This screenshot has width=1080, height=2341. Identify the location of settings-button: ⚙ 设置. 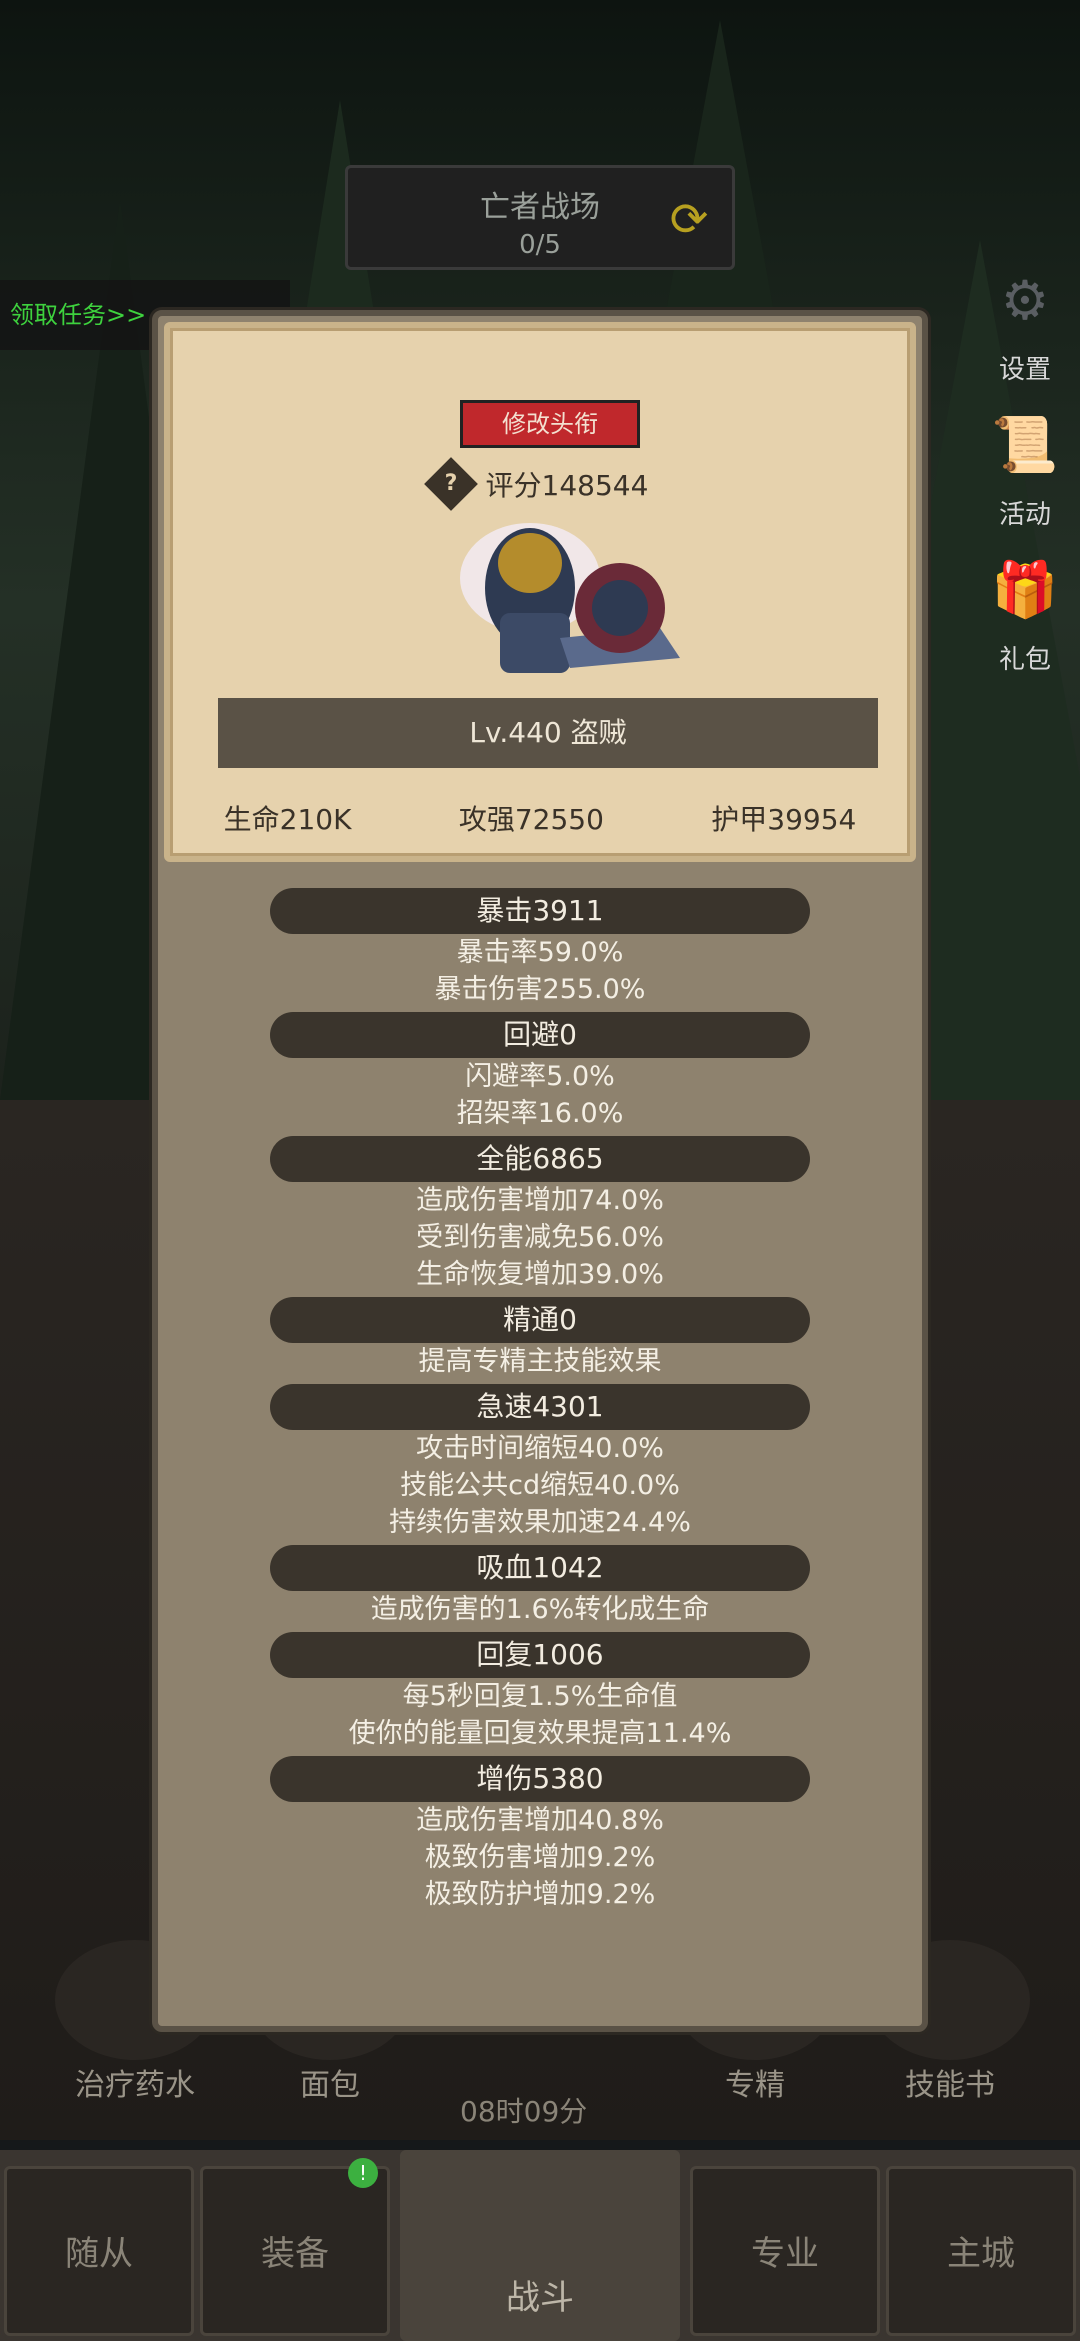
(1025, 320).